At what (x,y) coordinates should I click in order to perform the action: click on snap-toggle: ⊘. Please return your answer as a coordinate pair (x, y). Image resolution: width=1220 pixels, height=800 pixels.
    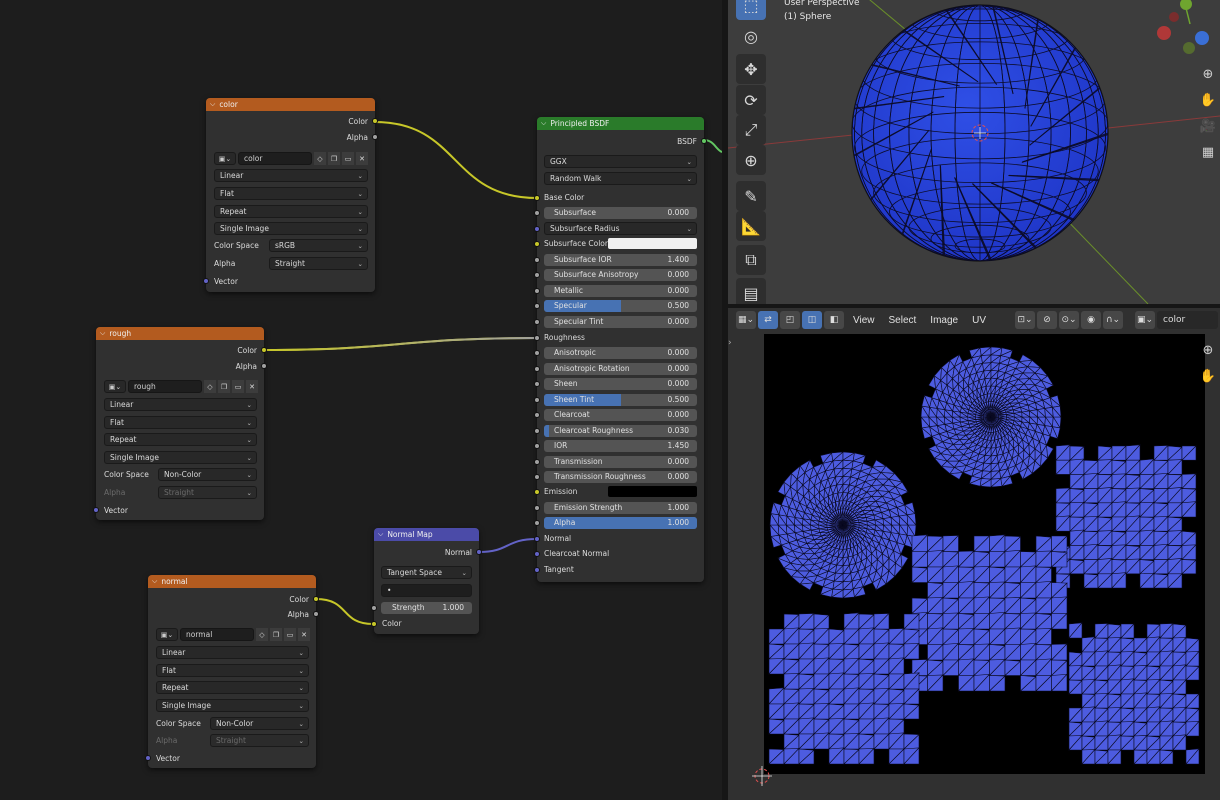
    Looking at the image, I should click on (1047, 320).